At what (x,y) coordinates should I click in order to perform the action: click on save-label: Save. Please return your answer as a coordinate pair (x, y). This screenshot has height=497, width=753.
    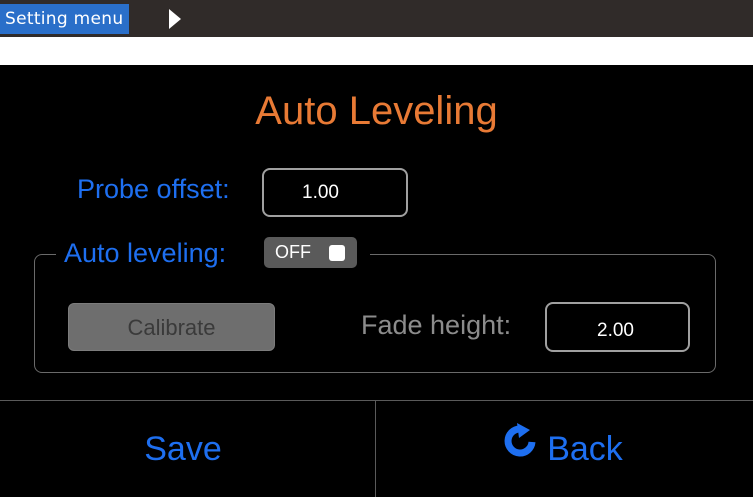
    Looking at the image, I should click on (183, 449).